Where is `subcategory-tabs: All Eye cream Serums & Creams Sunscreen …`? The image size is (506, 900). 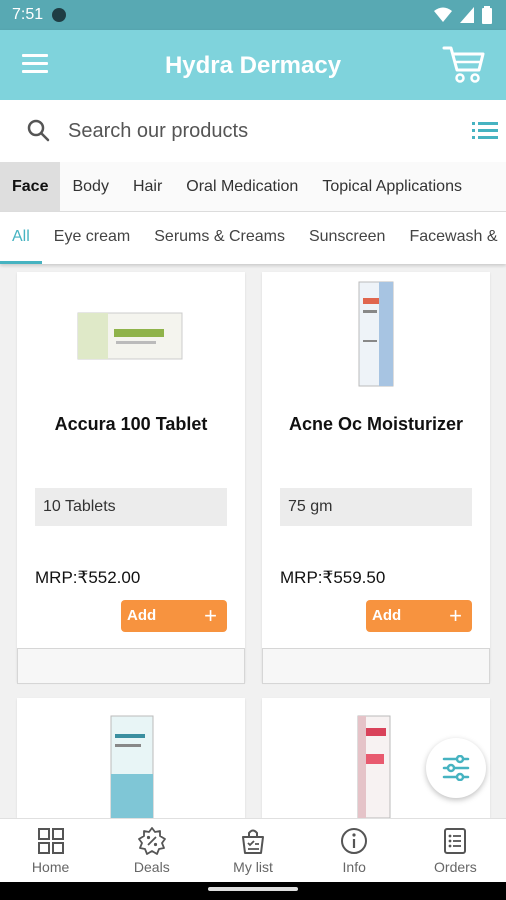
subcategory-tabs: All Eye cream Serums & Creams Sunscreen … is located at coordinates (253, 238).